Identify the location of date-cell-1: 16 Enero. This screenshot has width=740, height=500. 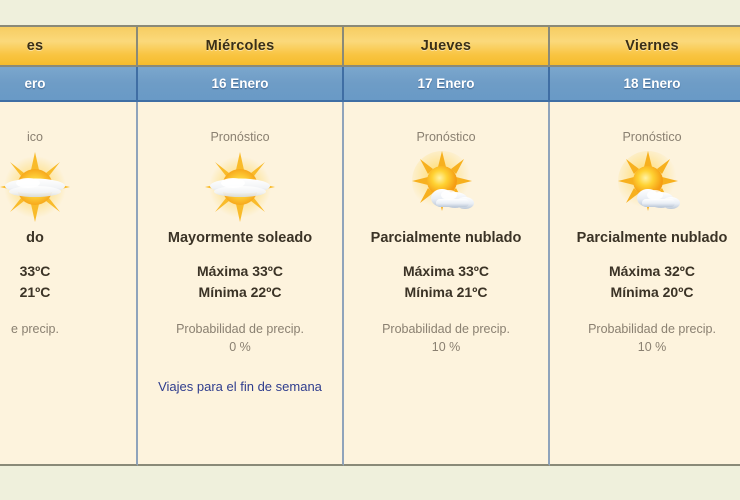
(241, 84).